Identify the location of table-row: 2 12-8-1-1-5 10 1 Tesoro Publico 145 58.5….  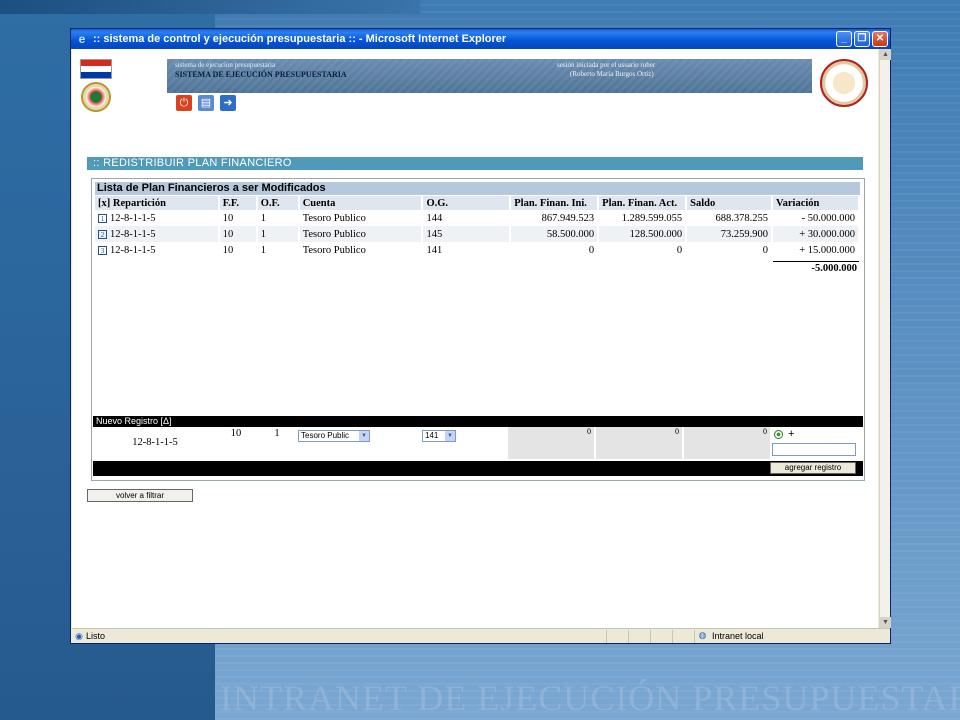
(477, 234).